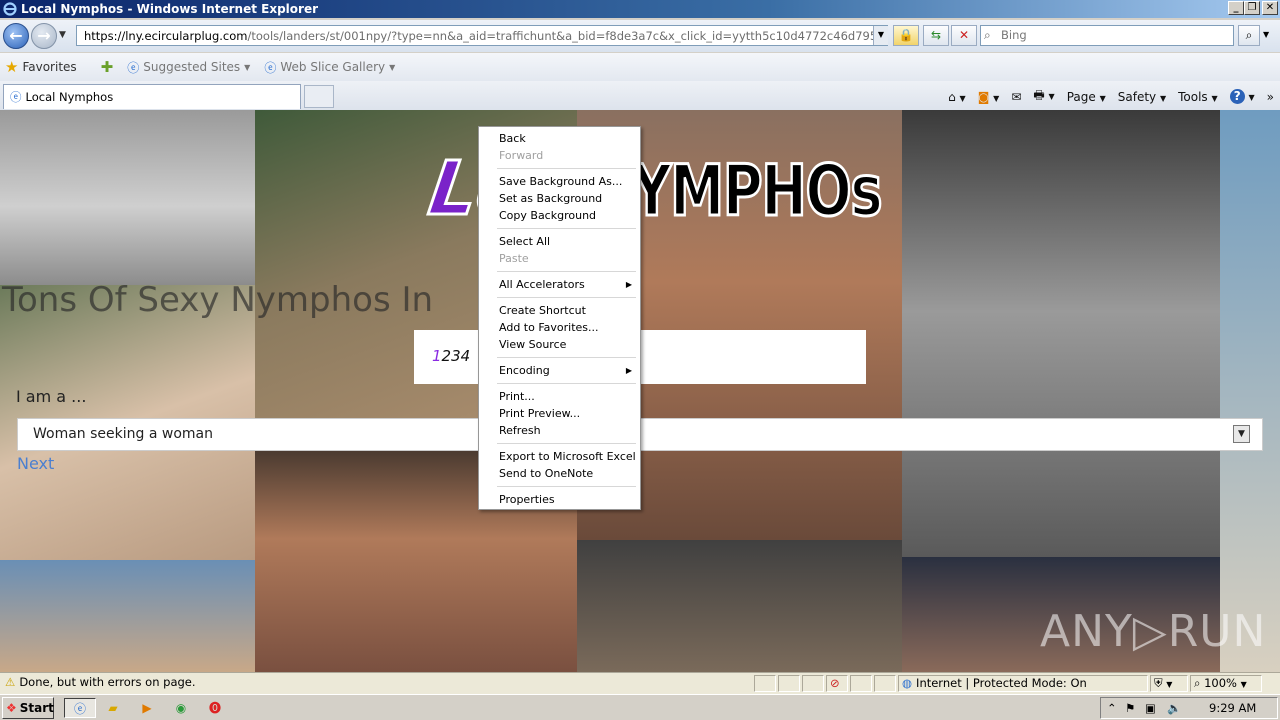 The width and height of the screenshot is (1280, 720). Describe the element at coordinates (1270, 8) in the screenshot. I see `close-button: ✕` at that location.